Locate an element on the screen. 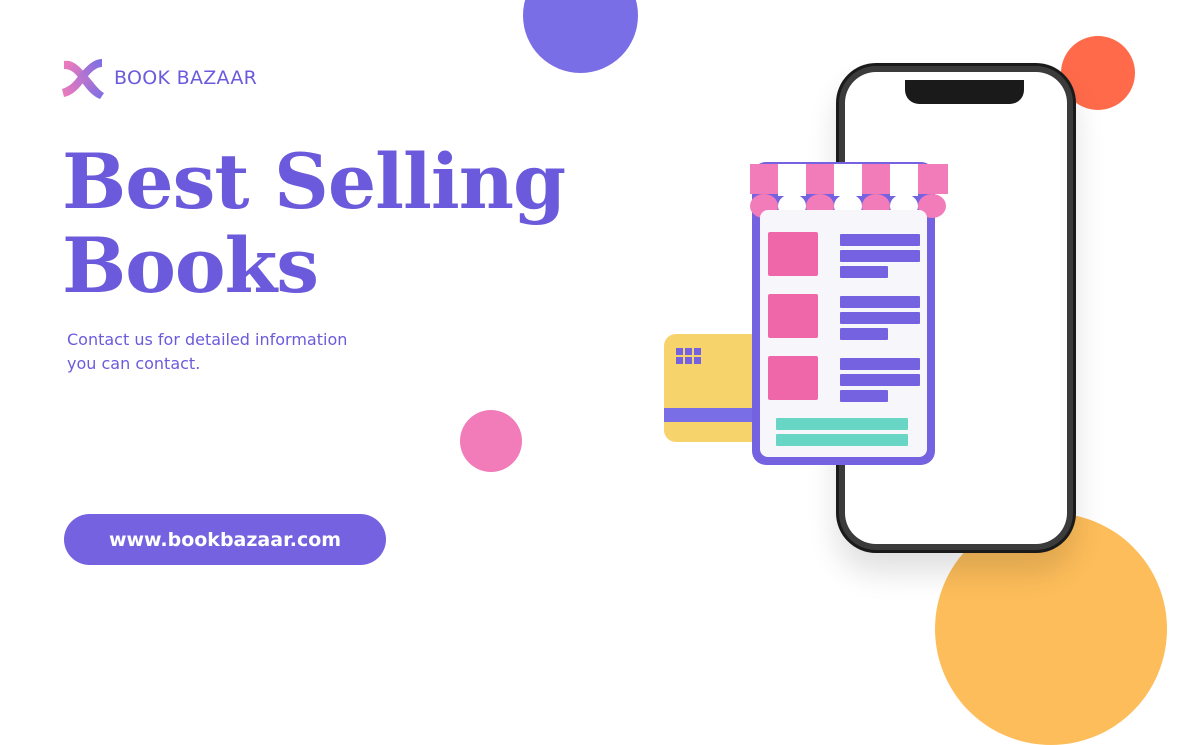  storefront-icon is located at coordinates (849, 313).